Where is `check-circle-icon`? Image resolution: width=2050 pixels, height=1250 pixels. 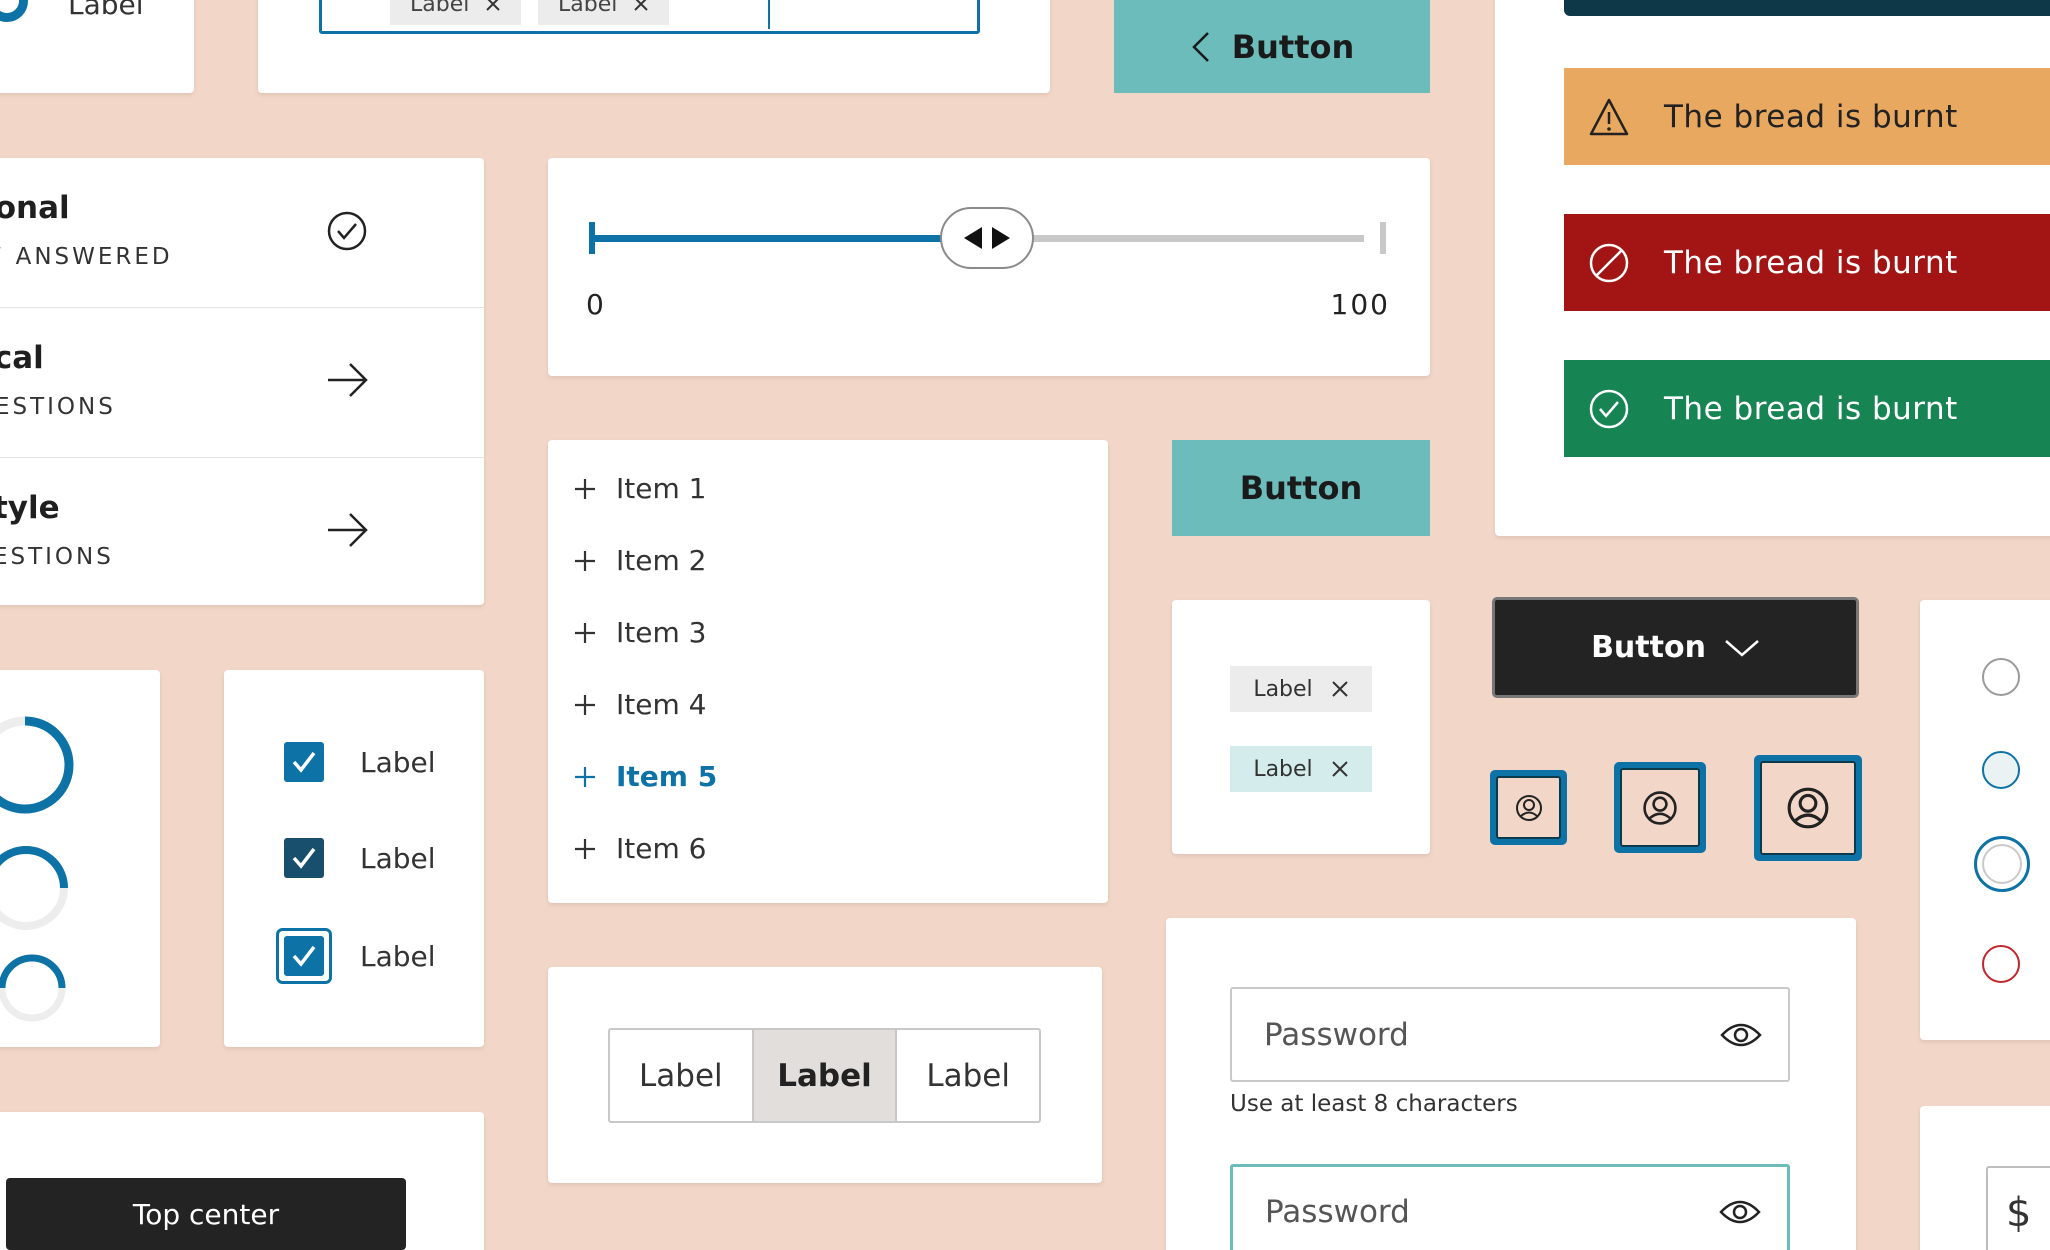
check-circle-icon is located at coordinates (347, 231).